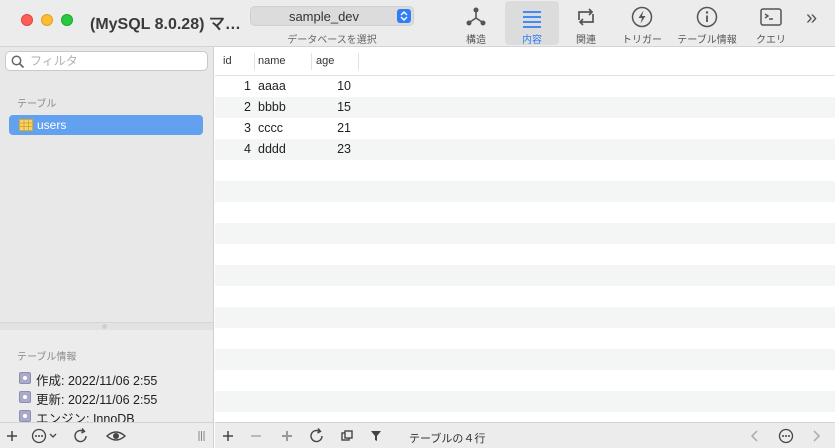  I want to click on triggers-tab-label: トリガー, so click(642, 40).